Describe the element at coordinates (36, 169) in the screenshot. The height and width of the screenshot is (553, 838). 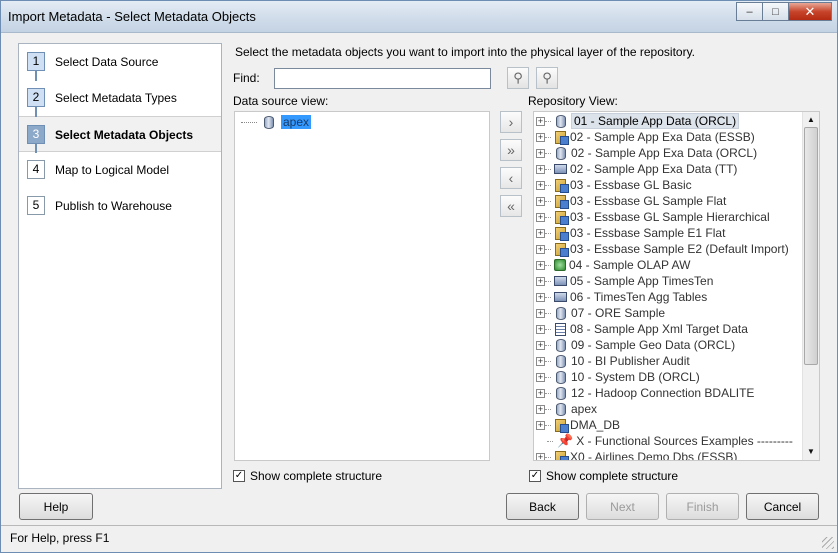
I see `step-number: 4` at that location.